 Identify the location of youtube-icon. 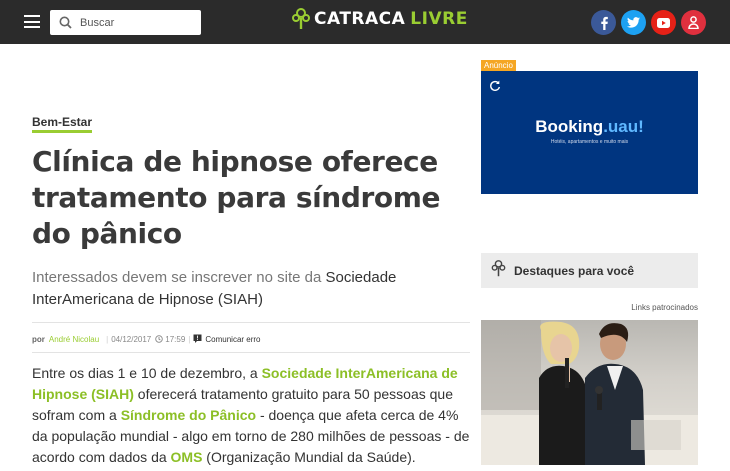
(663, 22).